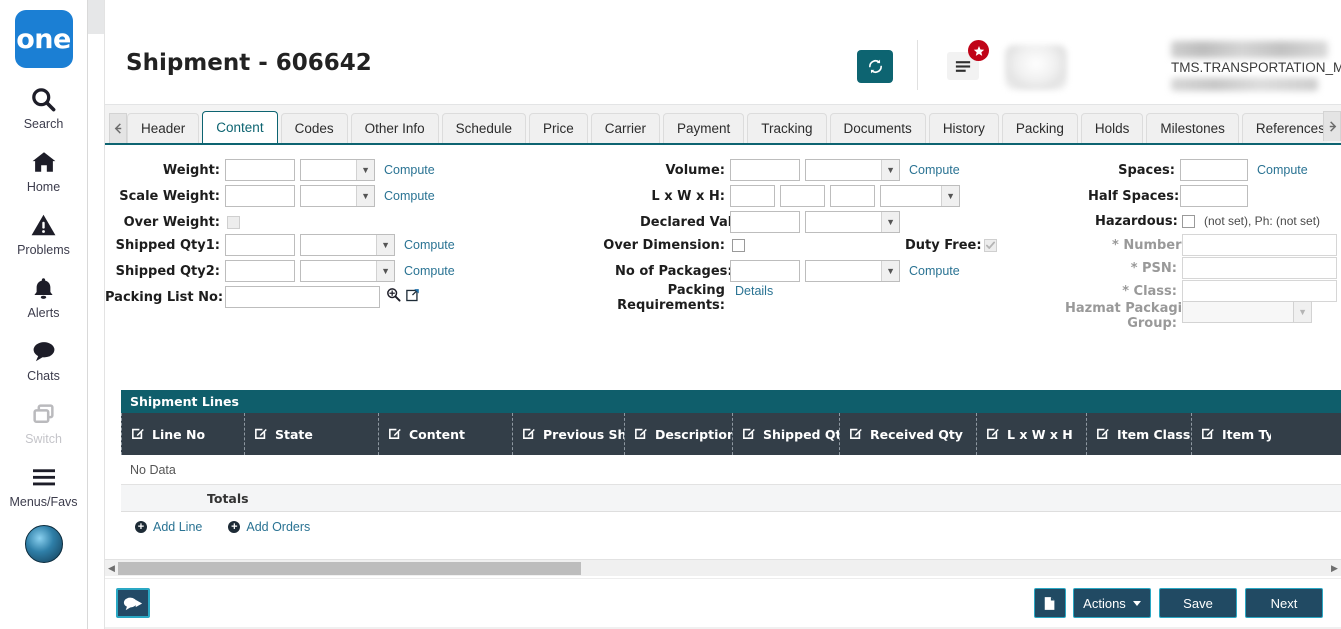  What do you see at coordinates (44, 233) in the screenshot?
I see `rail-item-problems: Problems` at bounding box center [44, 233].